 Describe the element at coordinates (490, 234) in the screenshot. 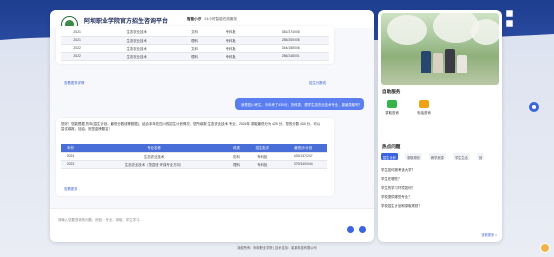

I see `more-questions-link: 查看更多 >` at that location.